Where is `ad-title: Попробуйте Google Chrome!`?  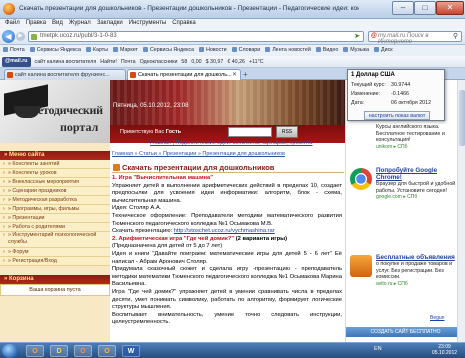 ad-title: Попробуйте Google Chrome! is located at coordinates (418, 174).